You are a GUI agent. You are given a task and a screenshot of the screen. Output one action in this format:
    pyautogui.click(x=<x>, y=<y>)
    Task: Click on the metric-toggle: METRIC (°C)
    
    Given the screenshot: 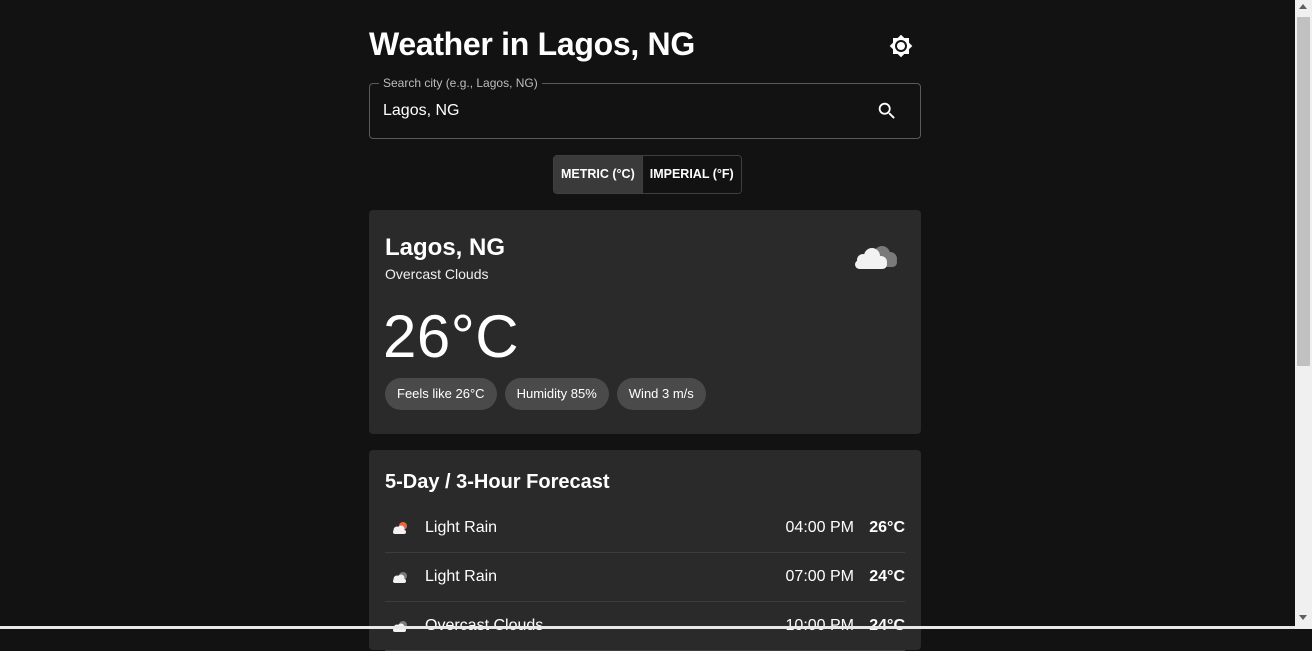 What is the action you would take?
    pyautogui.click(x=598, y=174)
    